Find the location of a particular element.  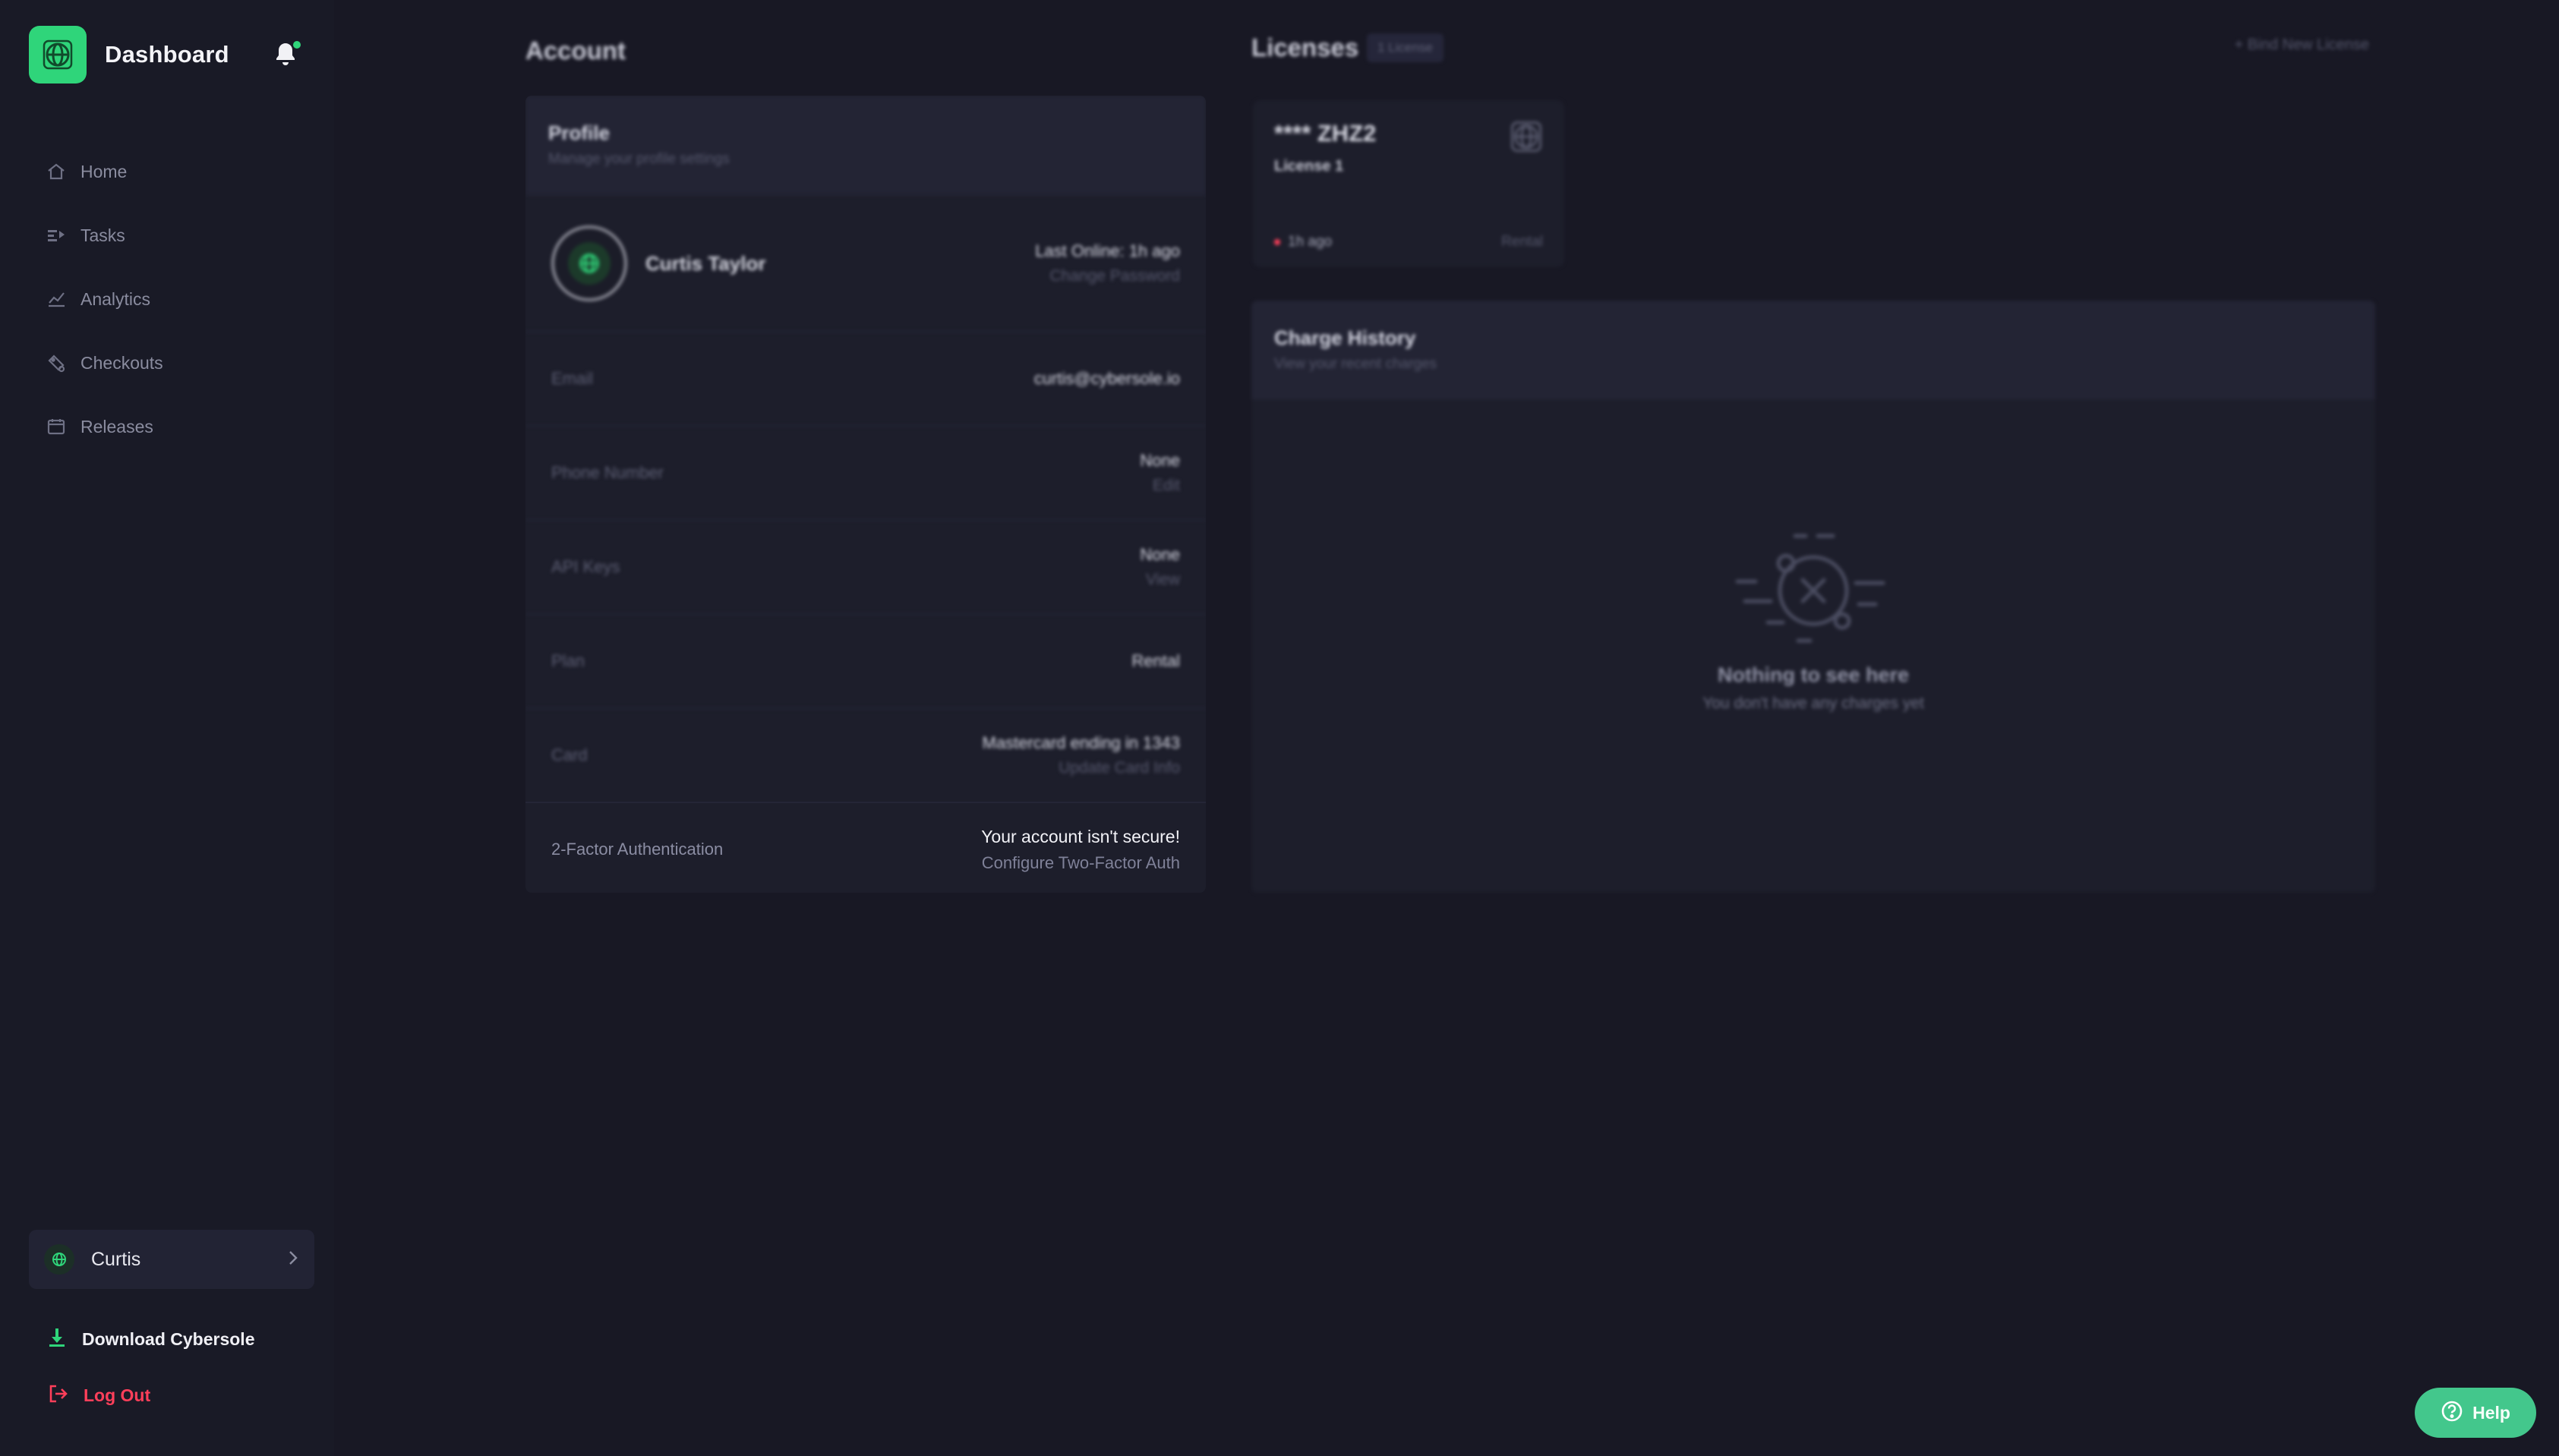

charge-history-subtitle: View your recent charges is located at coordinates (1355, 364).